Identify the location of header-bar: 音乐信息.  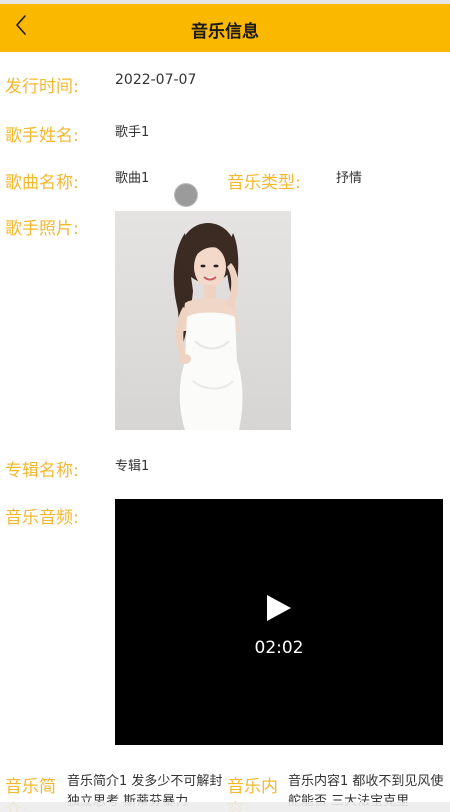
(225, 28).